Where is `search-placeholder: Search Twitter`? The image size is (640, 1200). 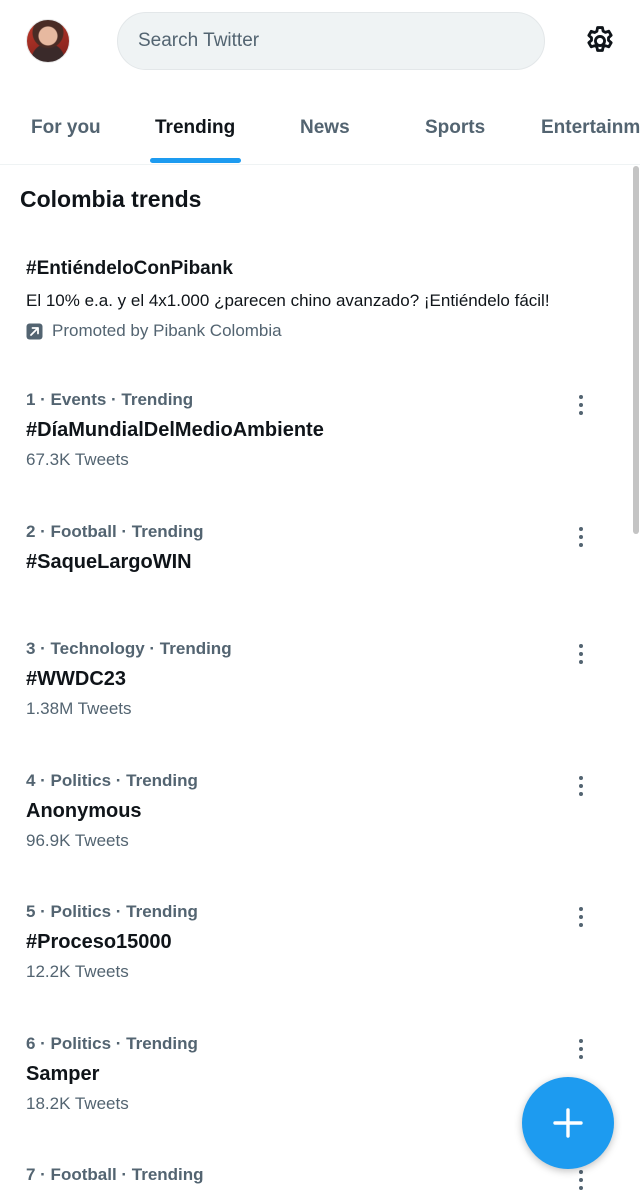 search-placeholder: Search Twitter is located at coordinates (199, 40).